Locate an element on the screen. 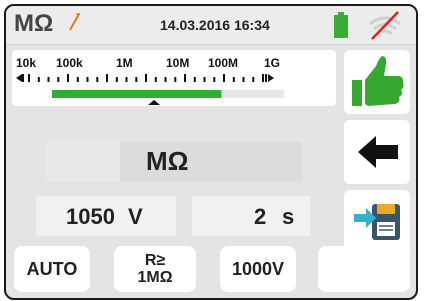 The image size is (426, 301). mode-slash-icon is located at coordinates (74, 22).